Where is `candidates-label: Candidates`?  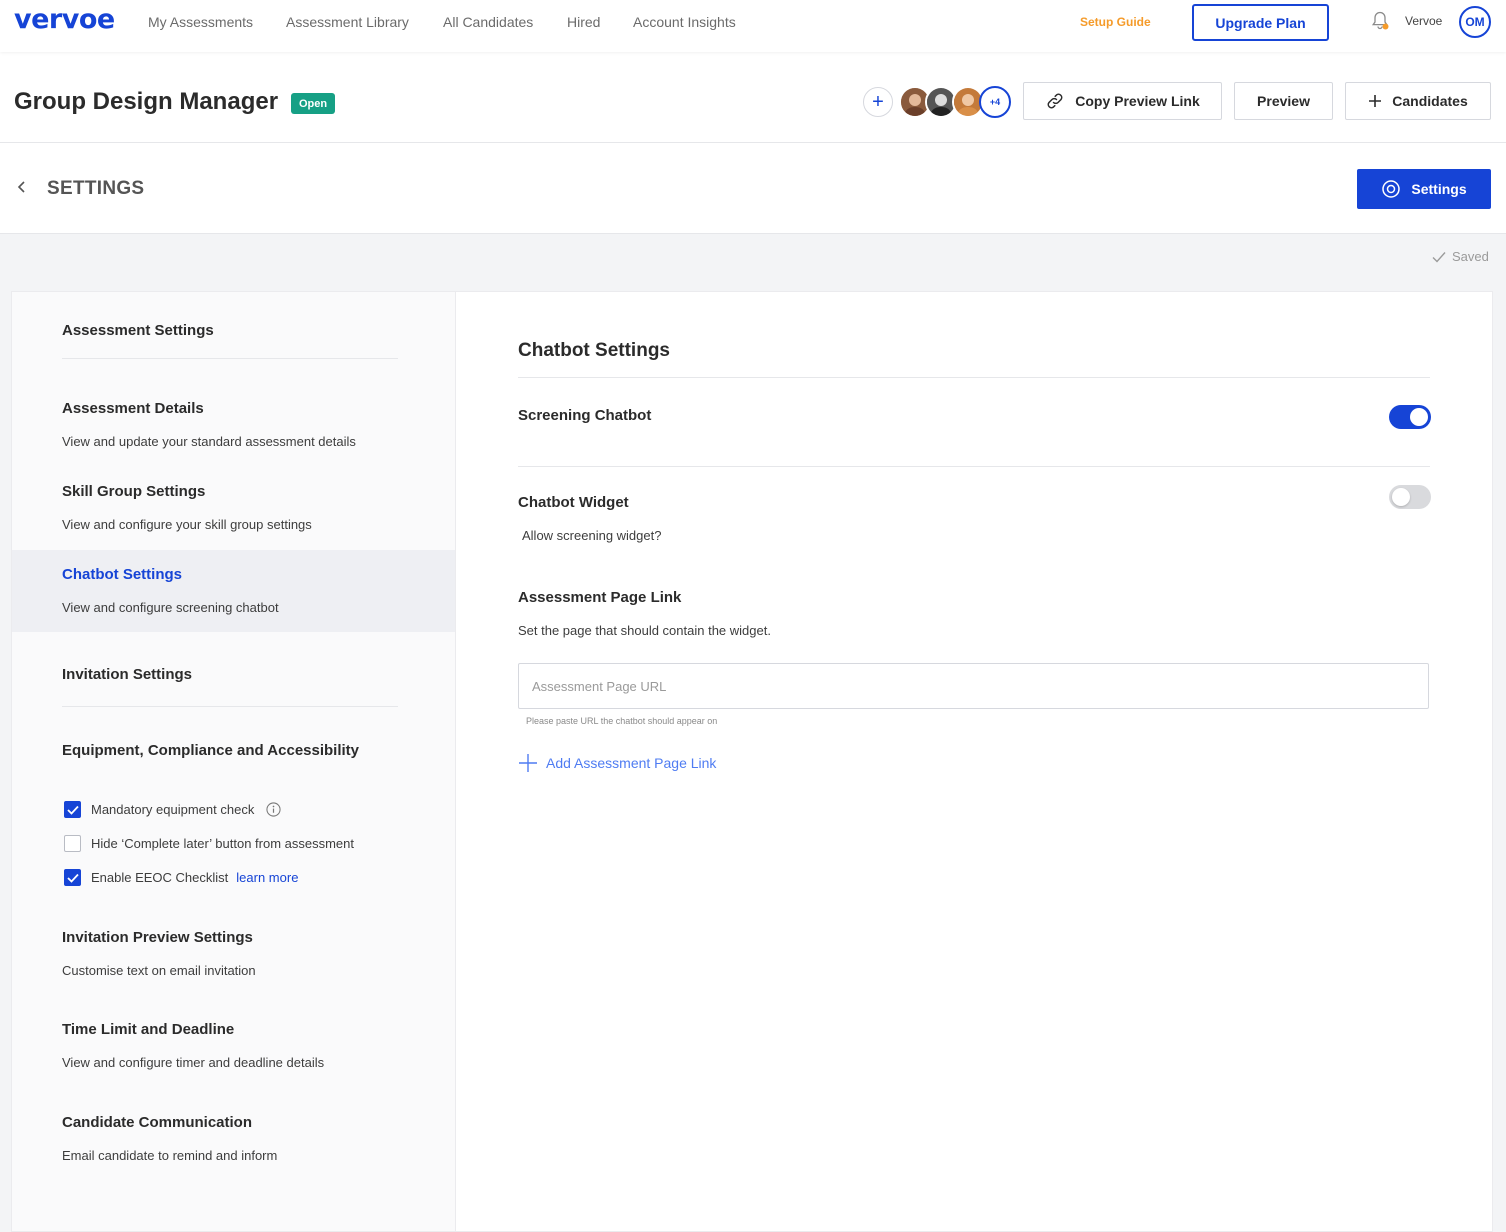 candidates-label: Candidates is located at coordinates (1430, 101).